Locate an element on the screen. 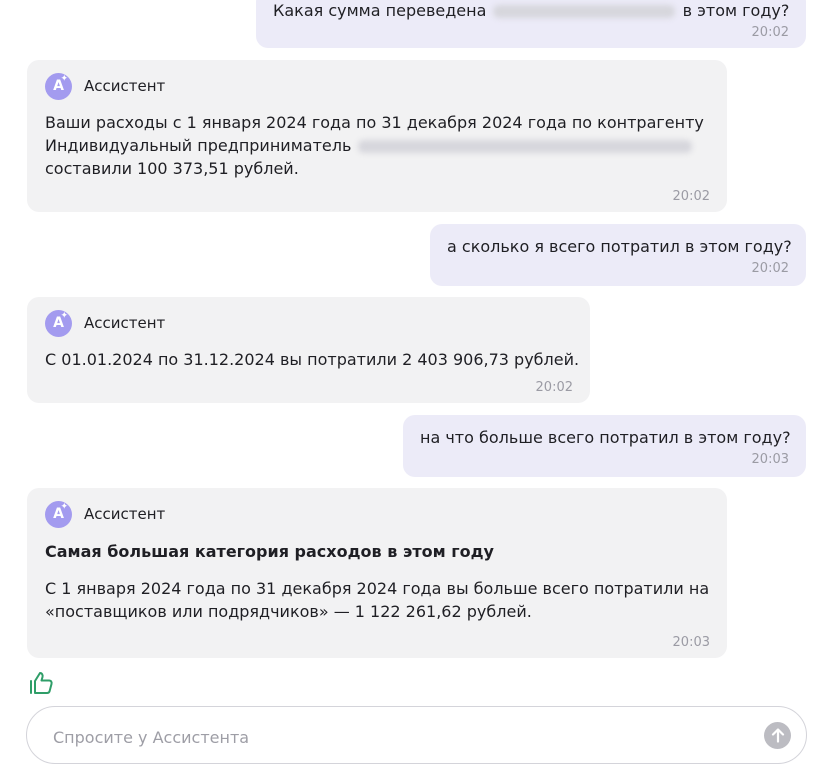 The width and height of the screenshot is (829, 778). user-message-text: Какая сумма переведена в этом году? is located at coordinates (531, 11).